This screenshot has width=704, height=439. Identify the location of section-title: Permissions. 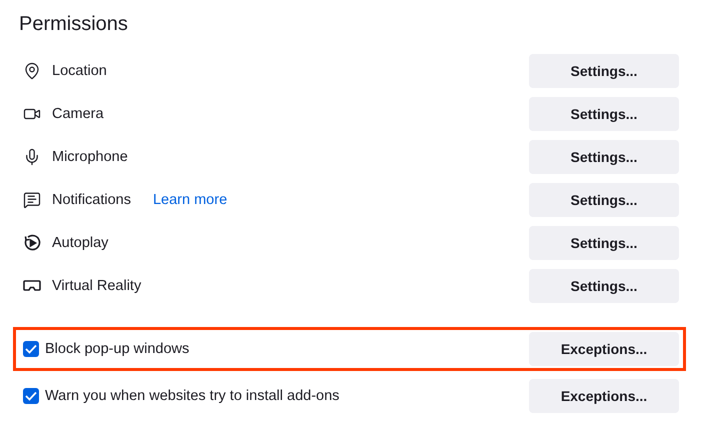
(74, 24).